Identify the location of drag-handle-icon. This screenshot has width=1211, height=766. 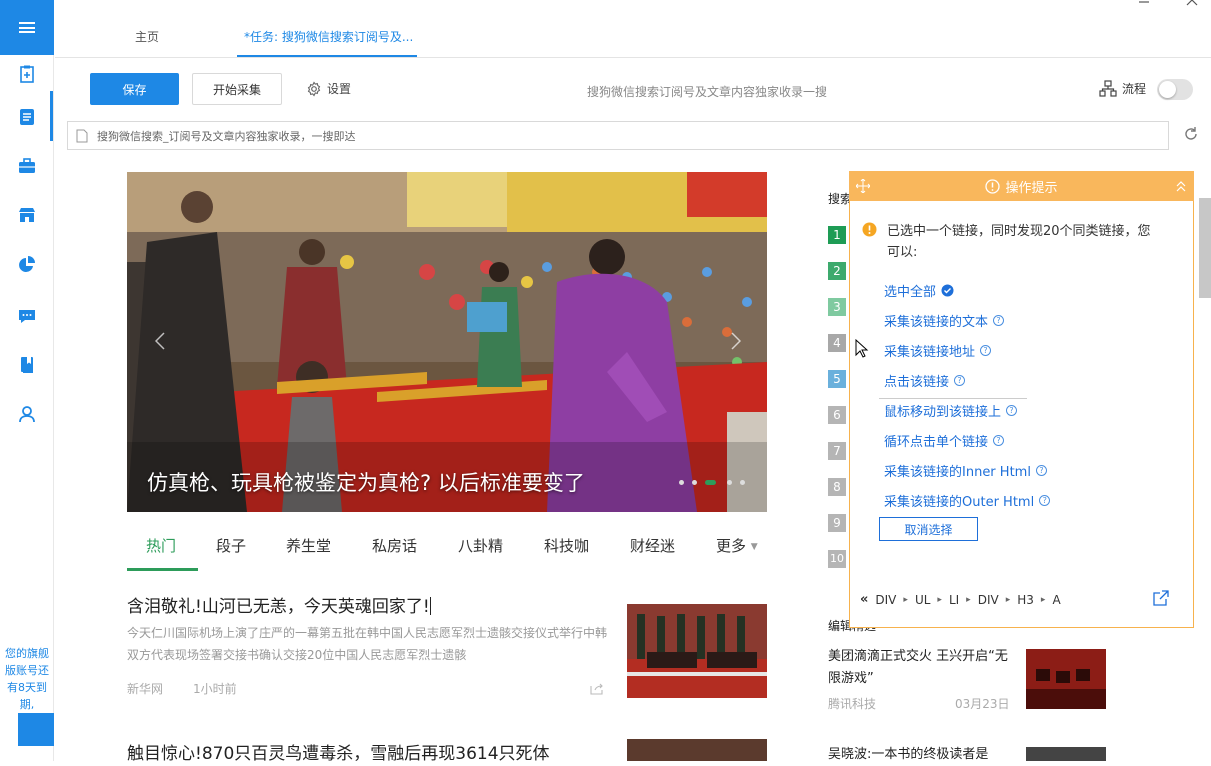
(863, 186).